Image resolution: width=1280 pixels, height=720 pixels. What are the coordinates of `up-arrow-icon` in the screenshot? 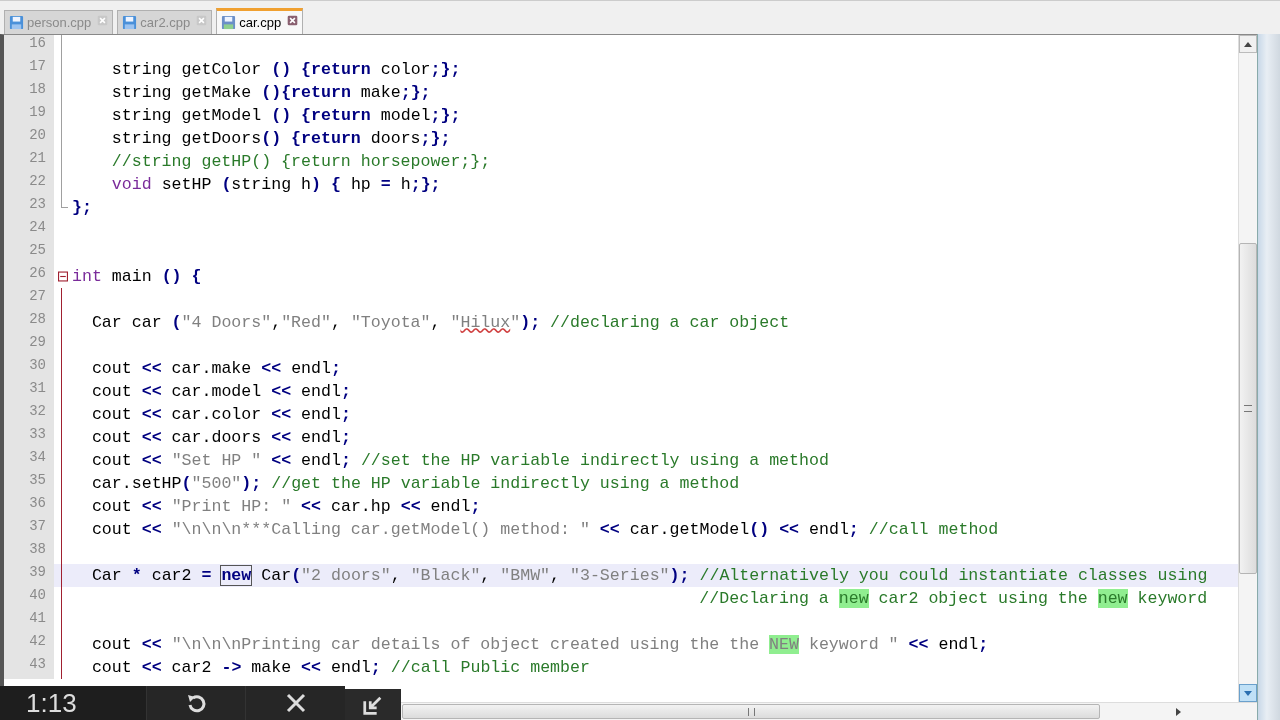 It's located at (1248, 44).